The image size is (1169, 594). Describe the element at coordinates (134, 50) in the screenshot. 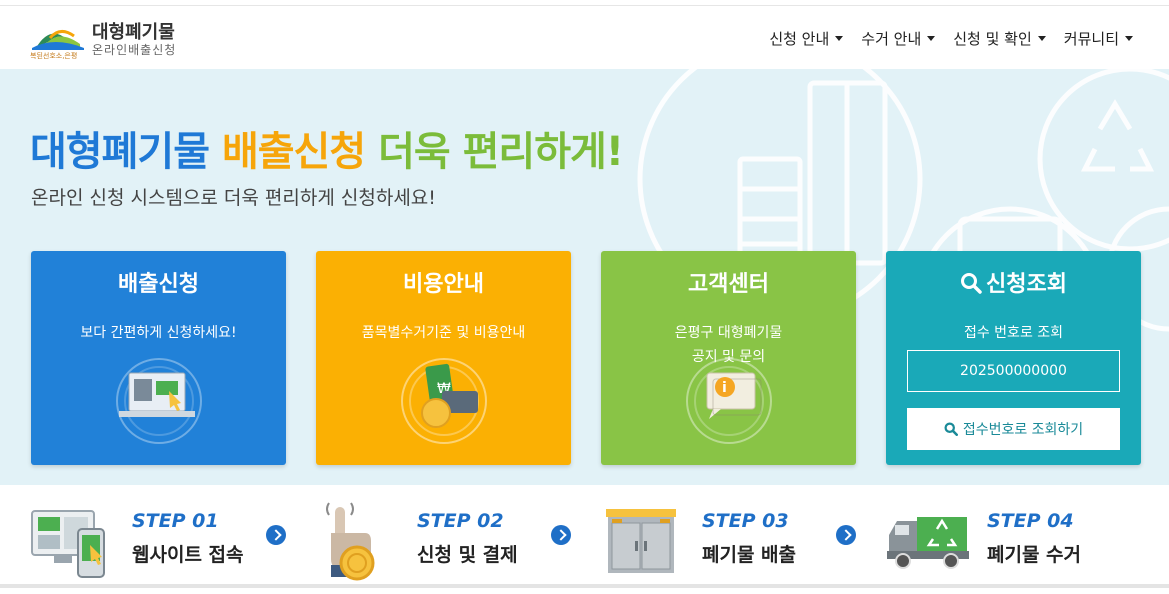

I see `logo-subtitle: 온라인배출신청` at that location.